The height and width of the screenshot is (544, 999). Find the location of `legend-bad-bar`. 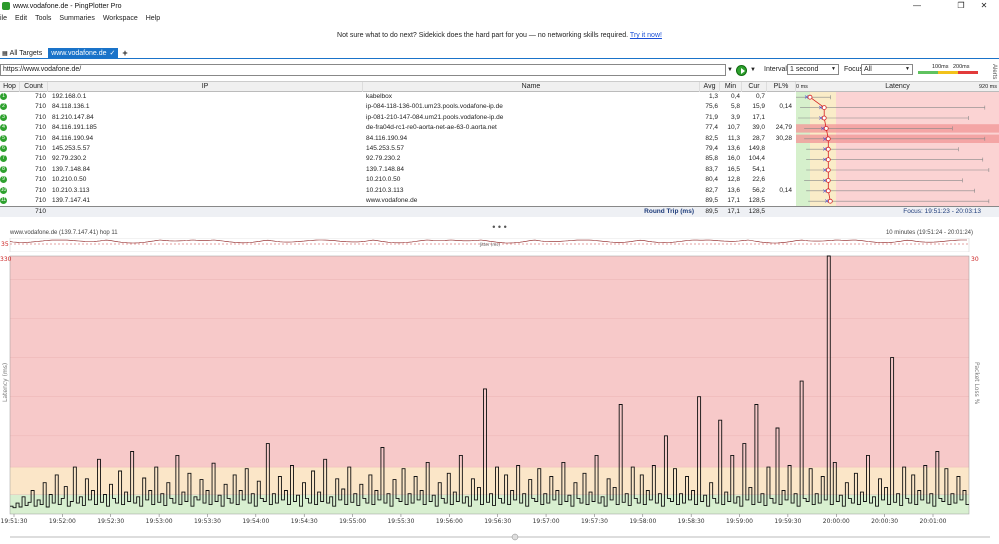

legend-bad-bar is located at coordinates (968, 72).